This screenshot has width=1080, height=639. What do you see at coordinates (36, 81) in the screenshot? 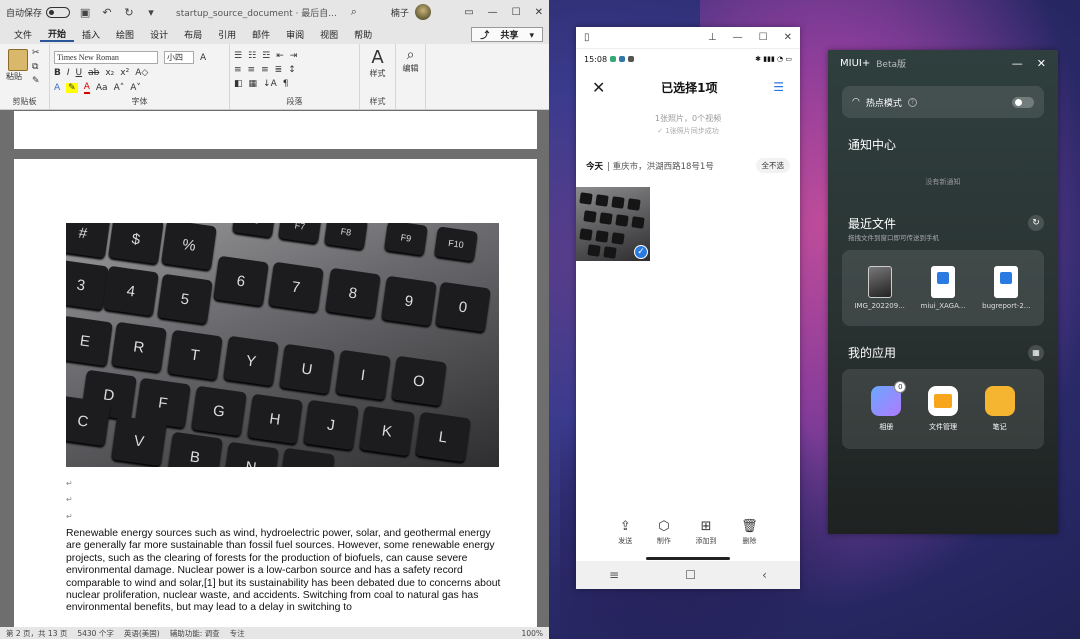
I see `format-painter-icon: ✎` at bounding box center [36, 81].